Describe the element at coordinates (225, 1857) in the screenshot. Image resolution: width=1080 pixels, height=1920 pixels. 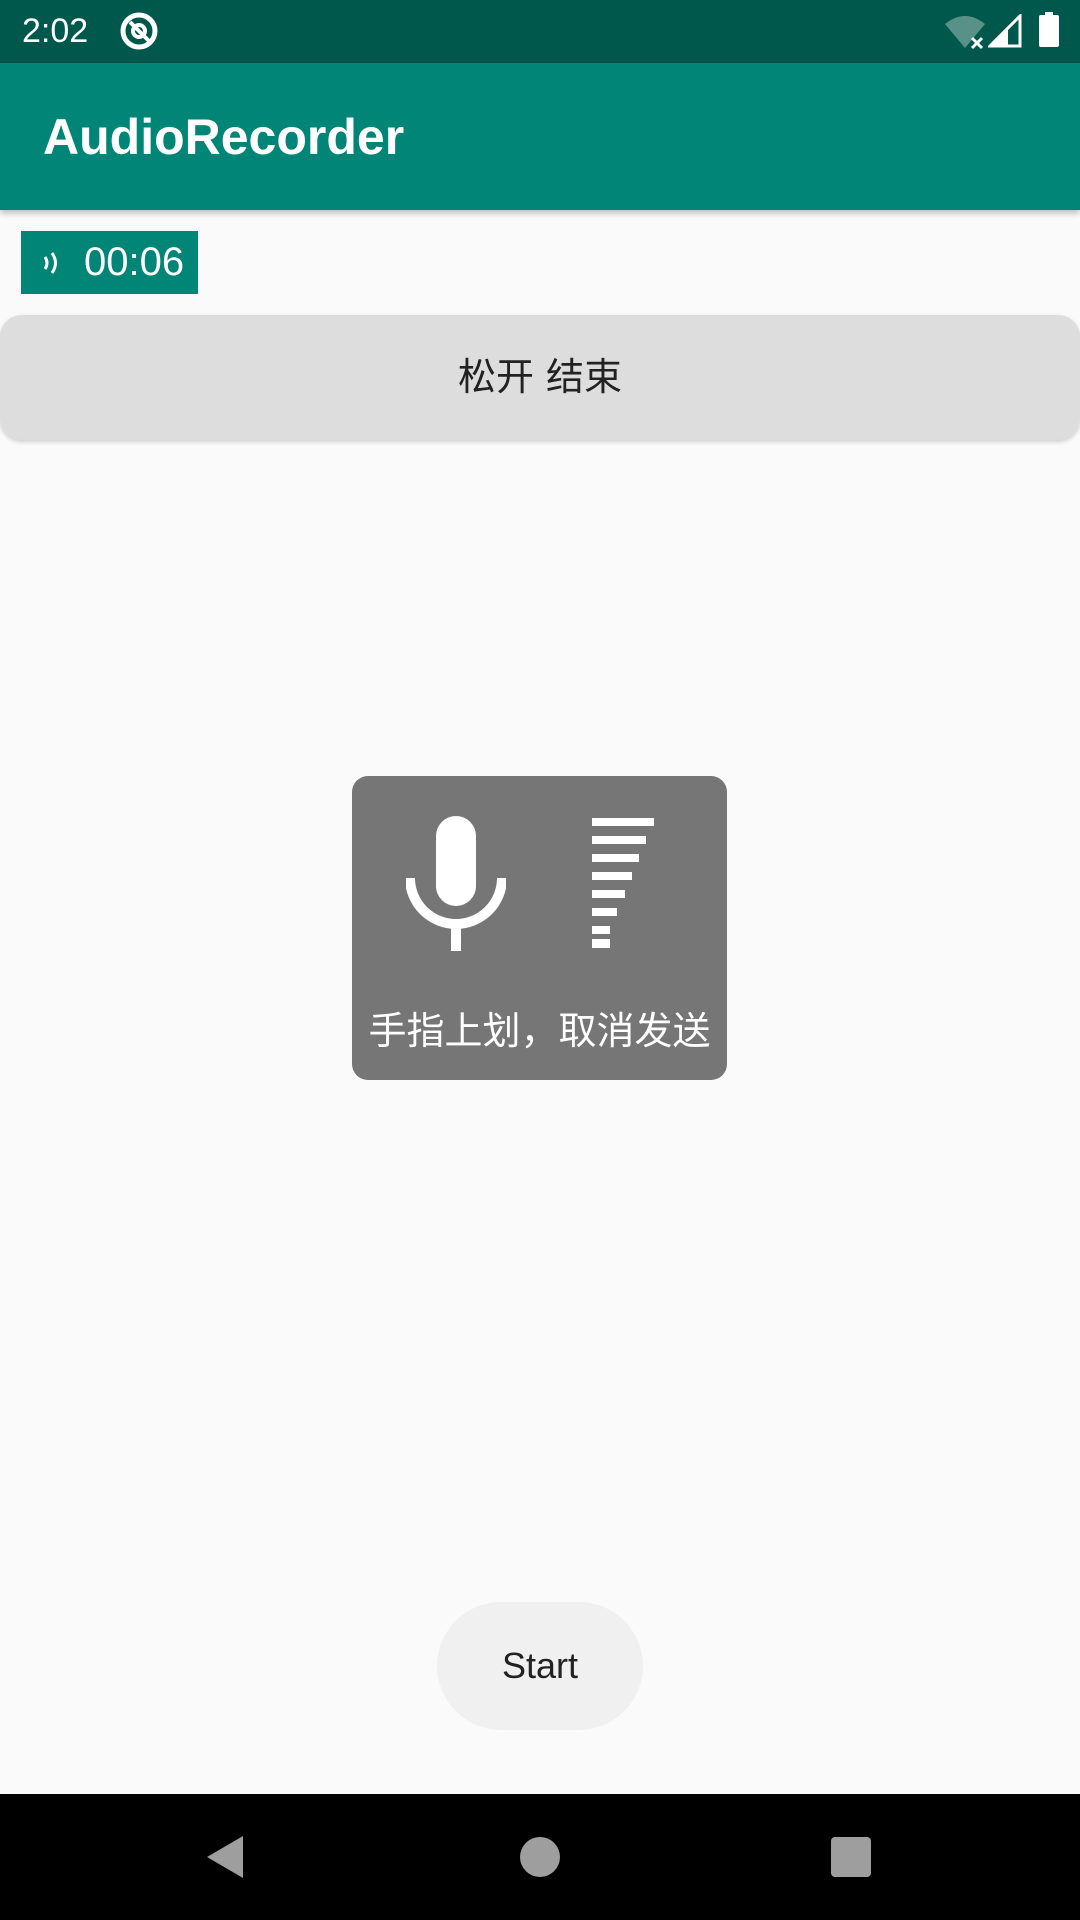
I see `back-icon` at that location.